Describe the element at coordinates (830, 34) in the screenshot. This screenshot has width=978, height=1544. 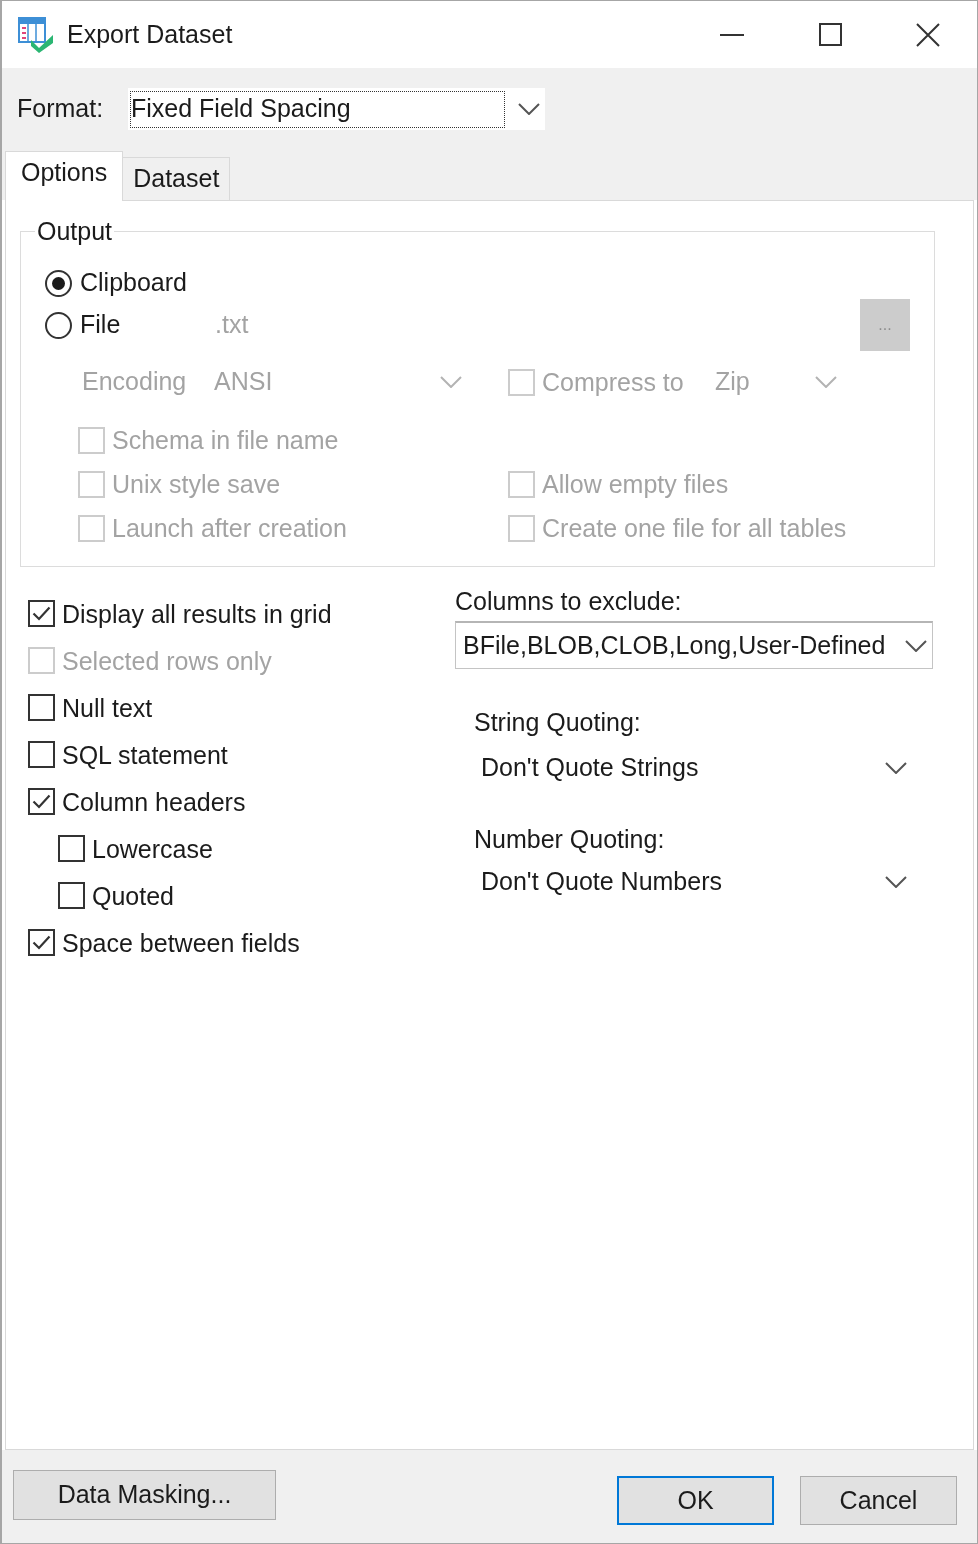
I see `maximize-icon` at that location.